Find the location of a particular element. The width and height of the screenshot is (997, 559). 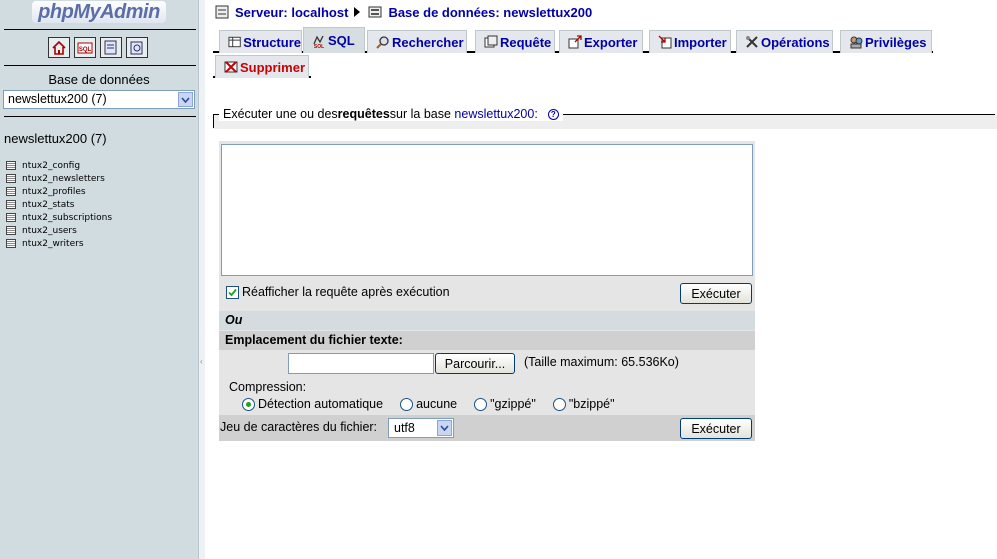

tab-bar-second-row: Supprimer is located at coordinates (262, 66).